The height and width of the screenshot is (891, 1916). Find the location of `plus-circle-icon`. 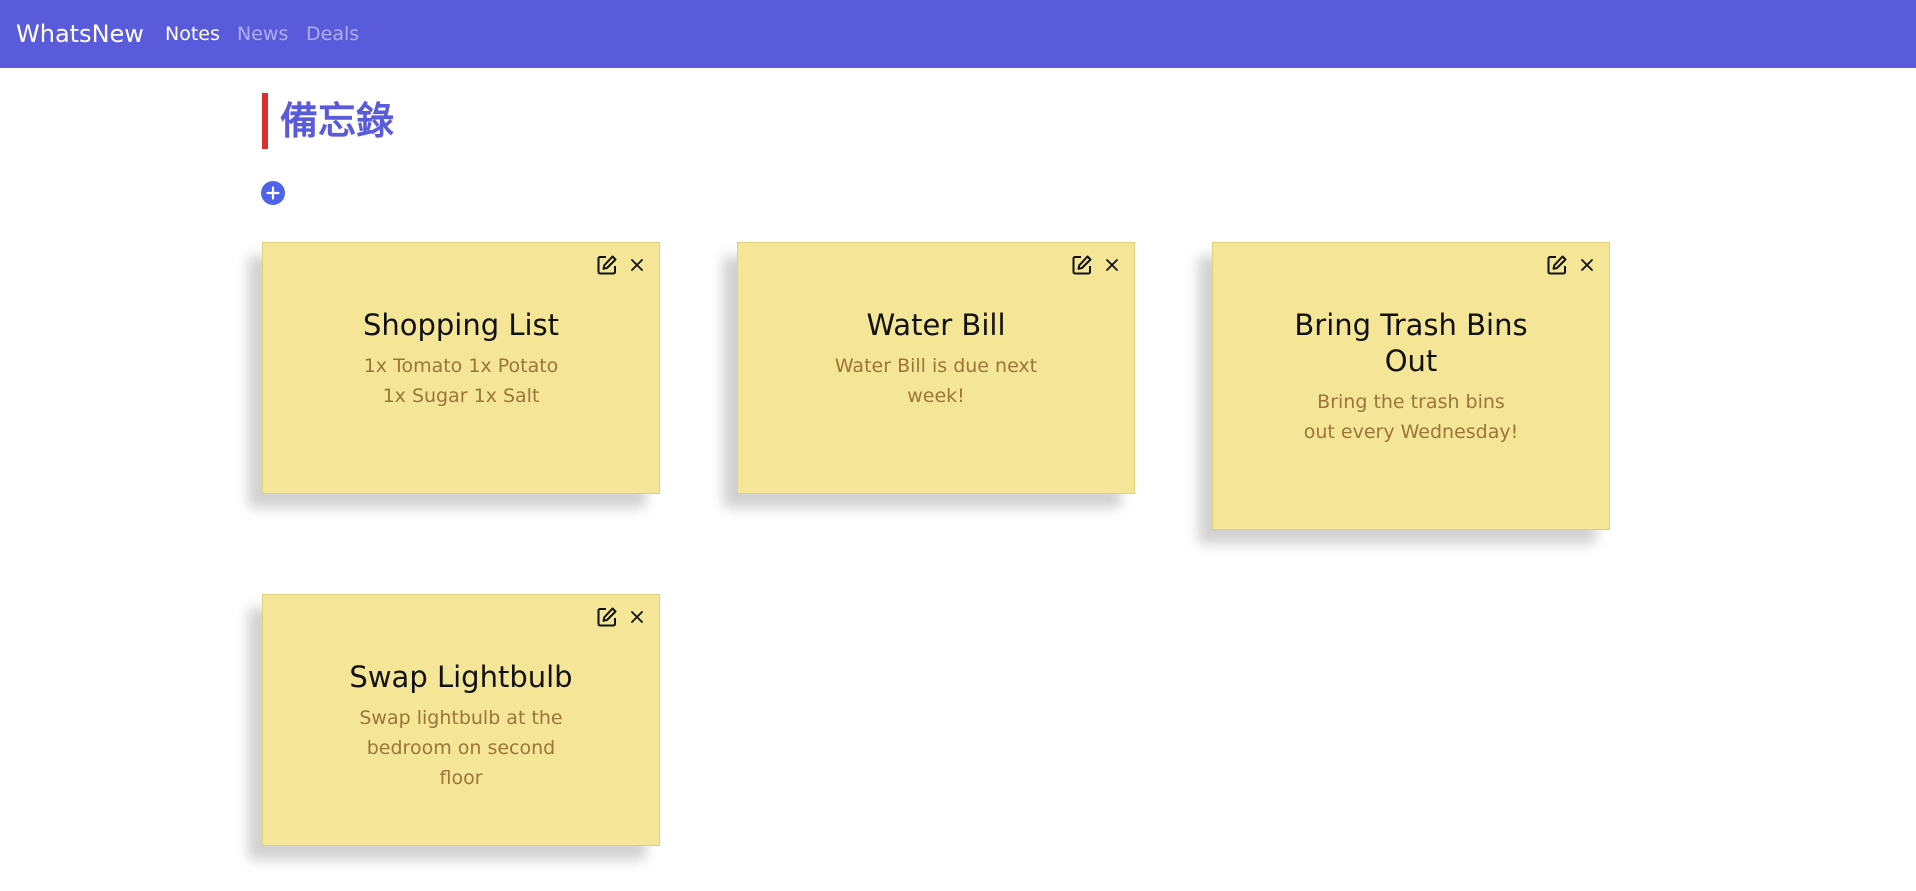

plus-circle-icon is located at coordinates (273, 193).